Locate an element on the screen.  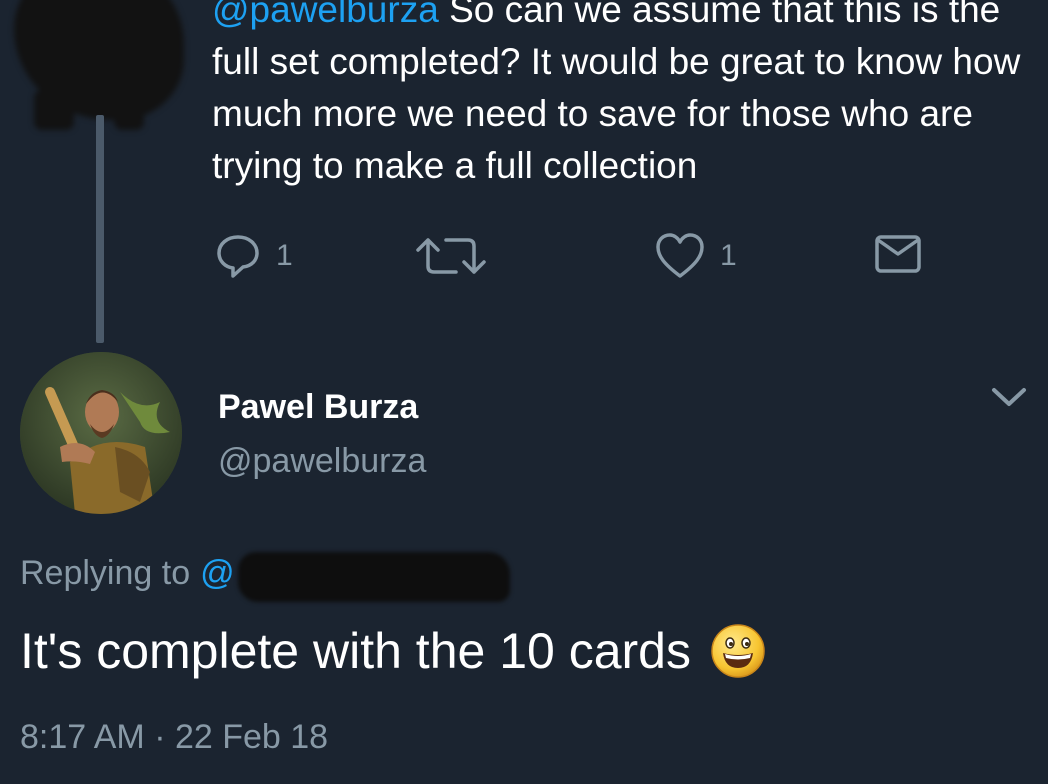
redacted-mention-block is located at coordinates (374, 577).